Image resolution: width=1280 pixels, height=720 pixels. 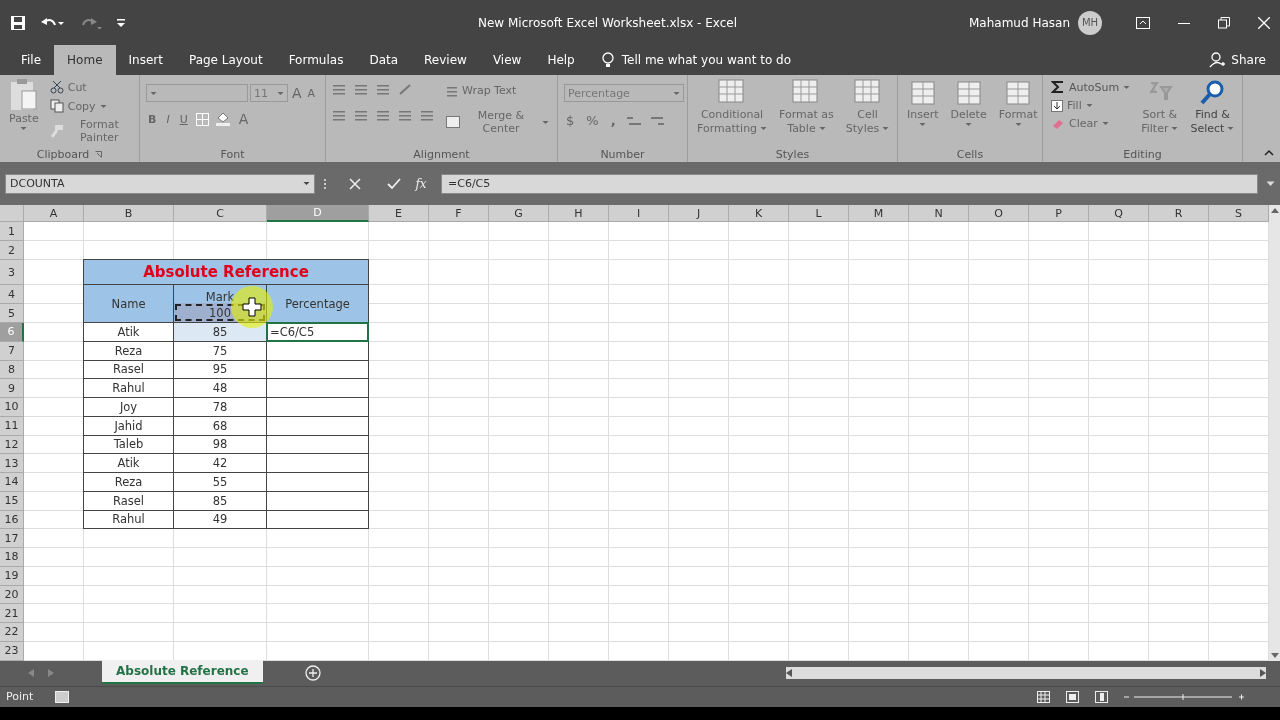 What do you see at coordinates (1274, 210) in the screenshot?
I see `scroll-up-icon` at bounding box center [1274, 210].